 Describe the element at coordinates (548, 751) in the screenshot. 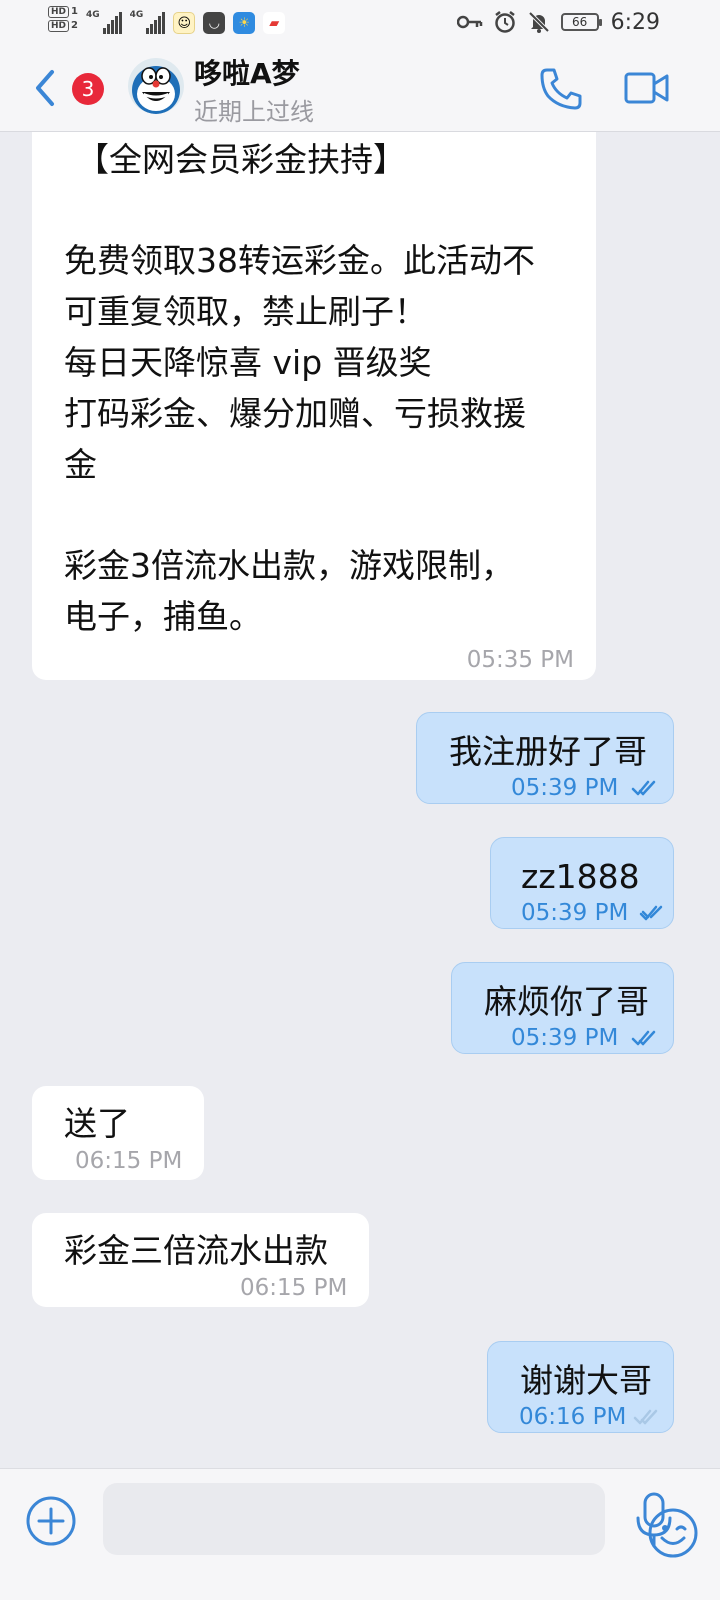

I see `message-text: 我注册好了哥` at that location.